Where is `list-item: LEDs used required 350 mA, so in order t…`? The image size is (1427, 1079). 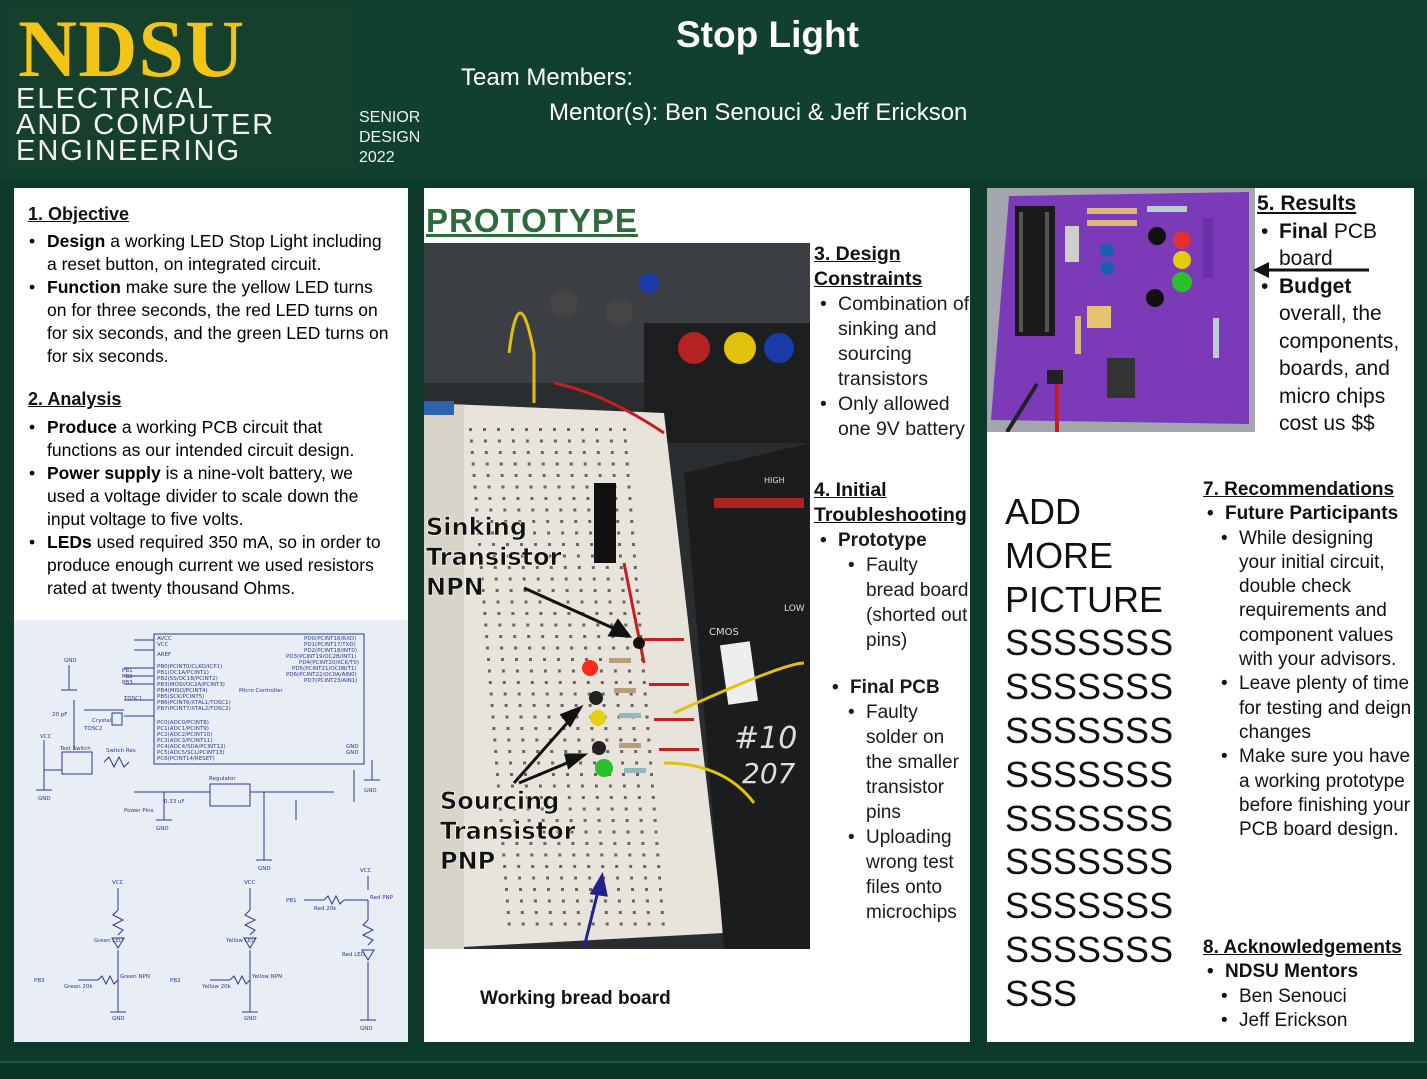 list-item: LEDs used required 350 mA, so in order t… is located at coordinates (210, 565).